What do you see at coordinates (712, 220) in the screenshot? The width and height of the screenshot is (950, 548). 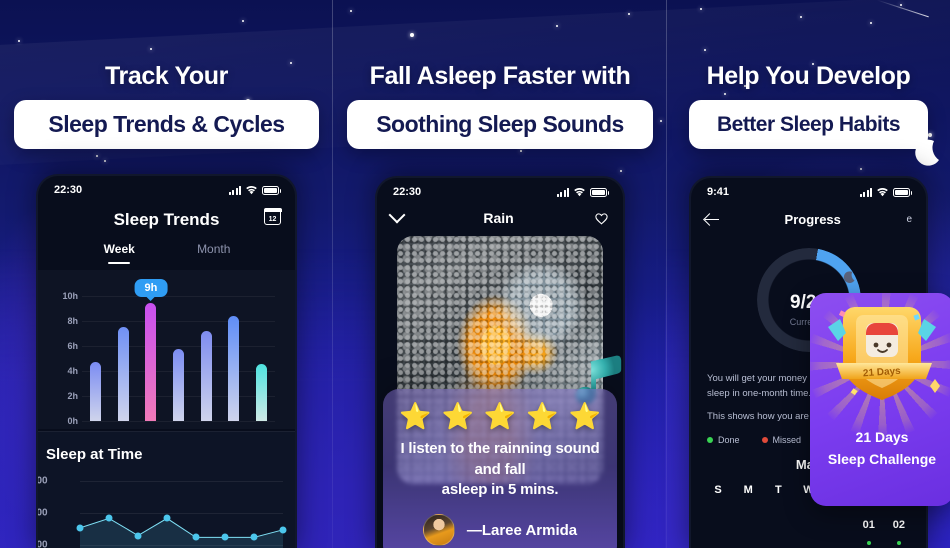 I see `back-arrow-icon` at bounding box center [712, 220].